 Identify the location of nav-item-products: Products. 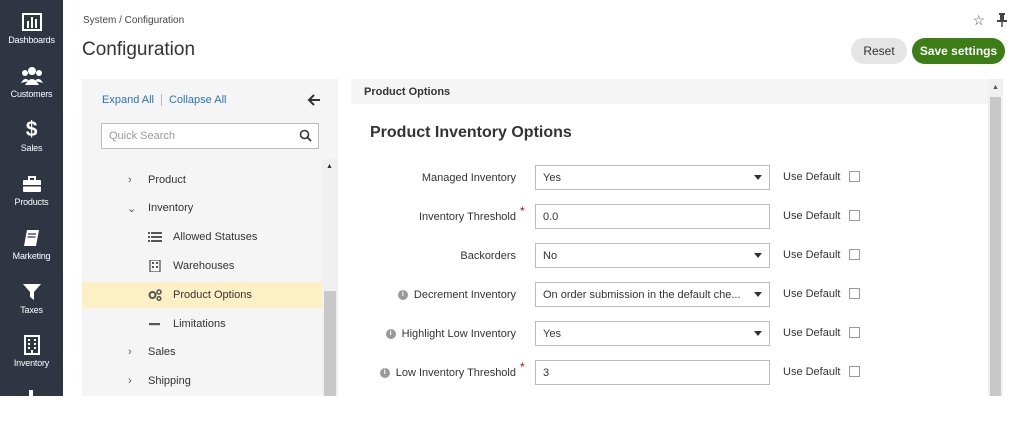
(31, 190).